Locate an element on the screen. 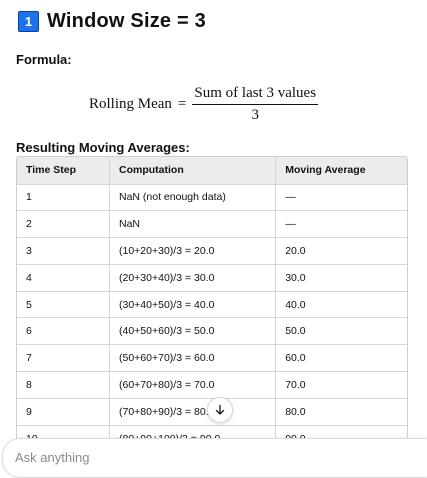 This screenshot has height=478, width=427. moving-average-cell: 70.0 is located at coordinates (341, 385).